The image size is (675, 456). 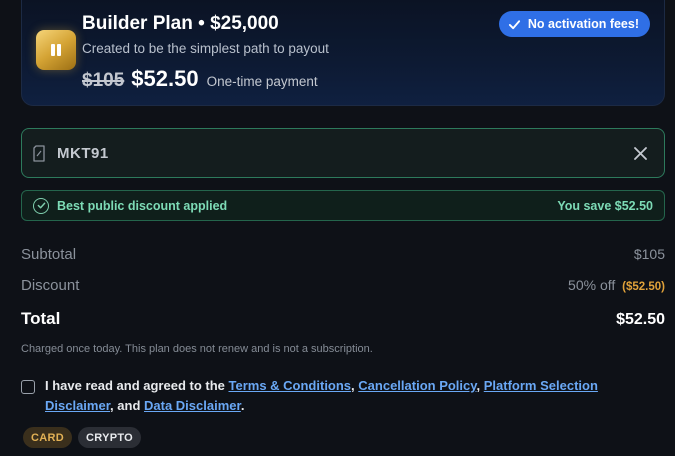 I want to click on total-value: $52.50, so click(x=640, y=319).